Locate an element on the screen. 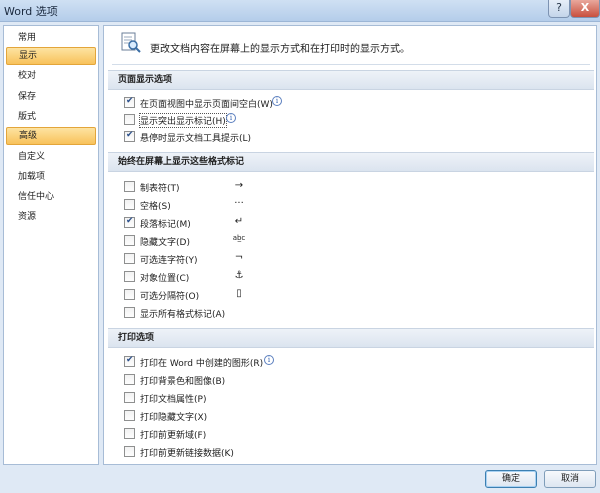  option-label: 可选连字符(Y) is located at coordinates (169, 261).